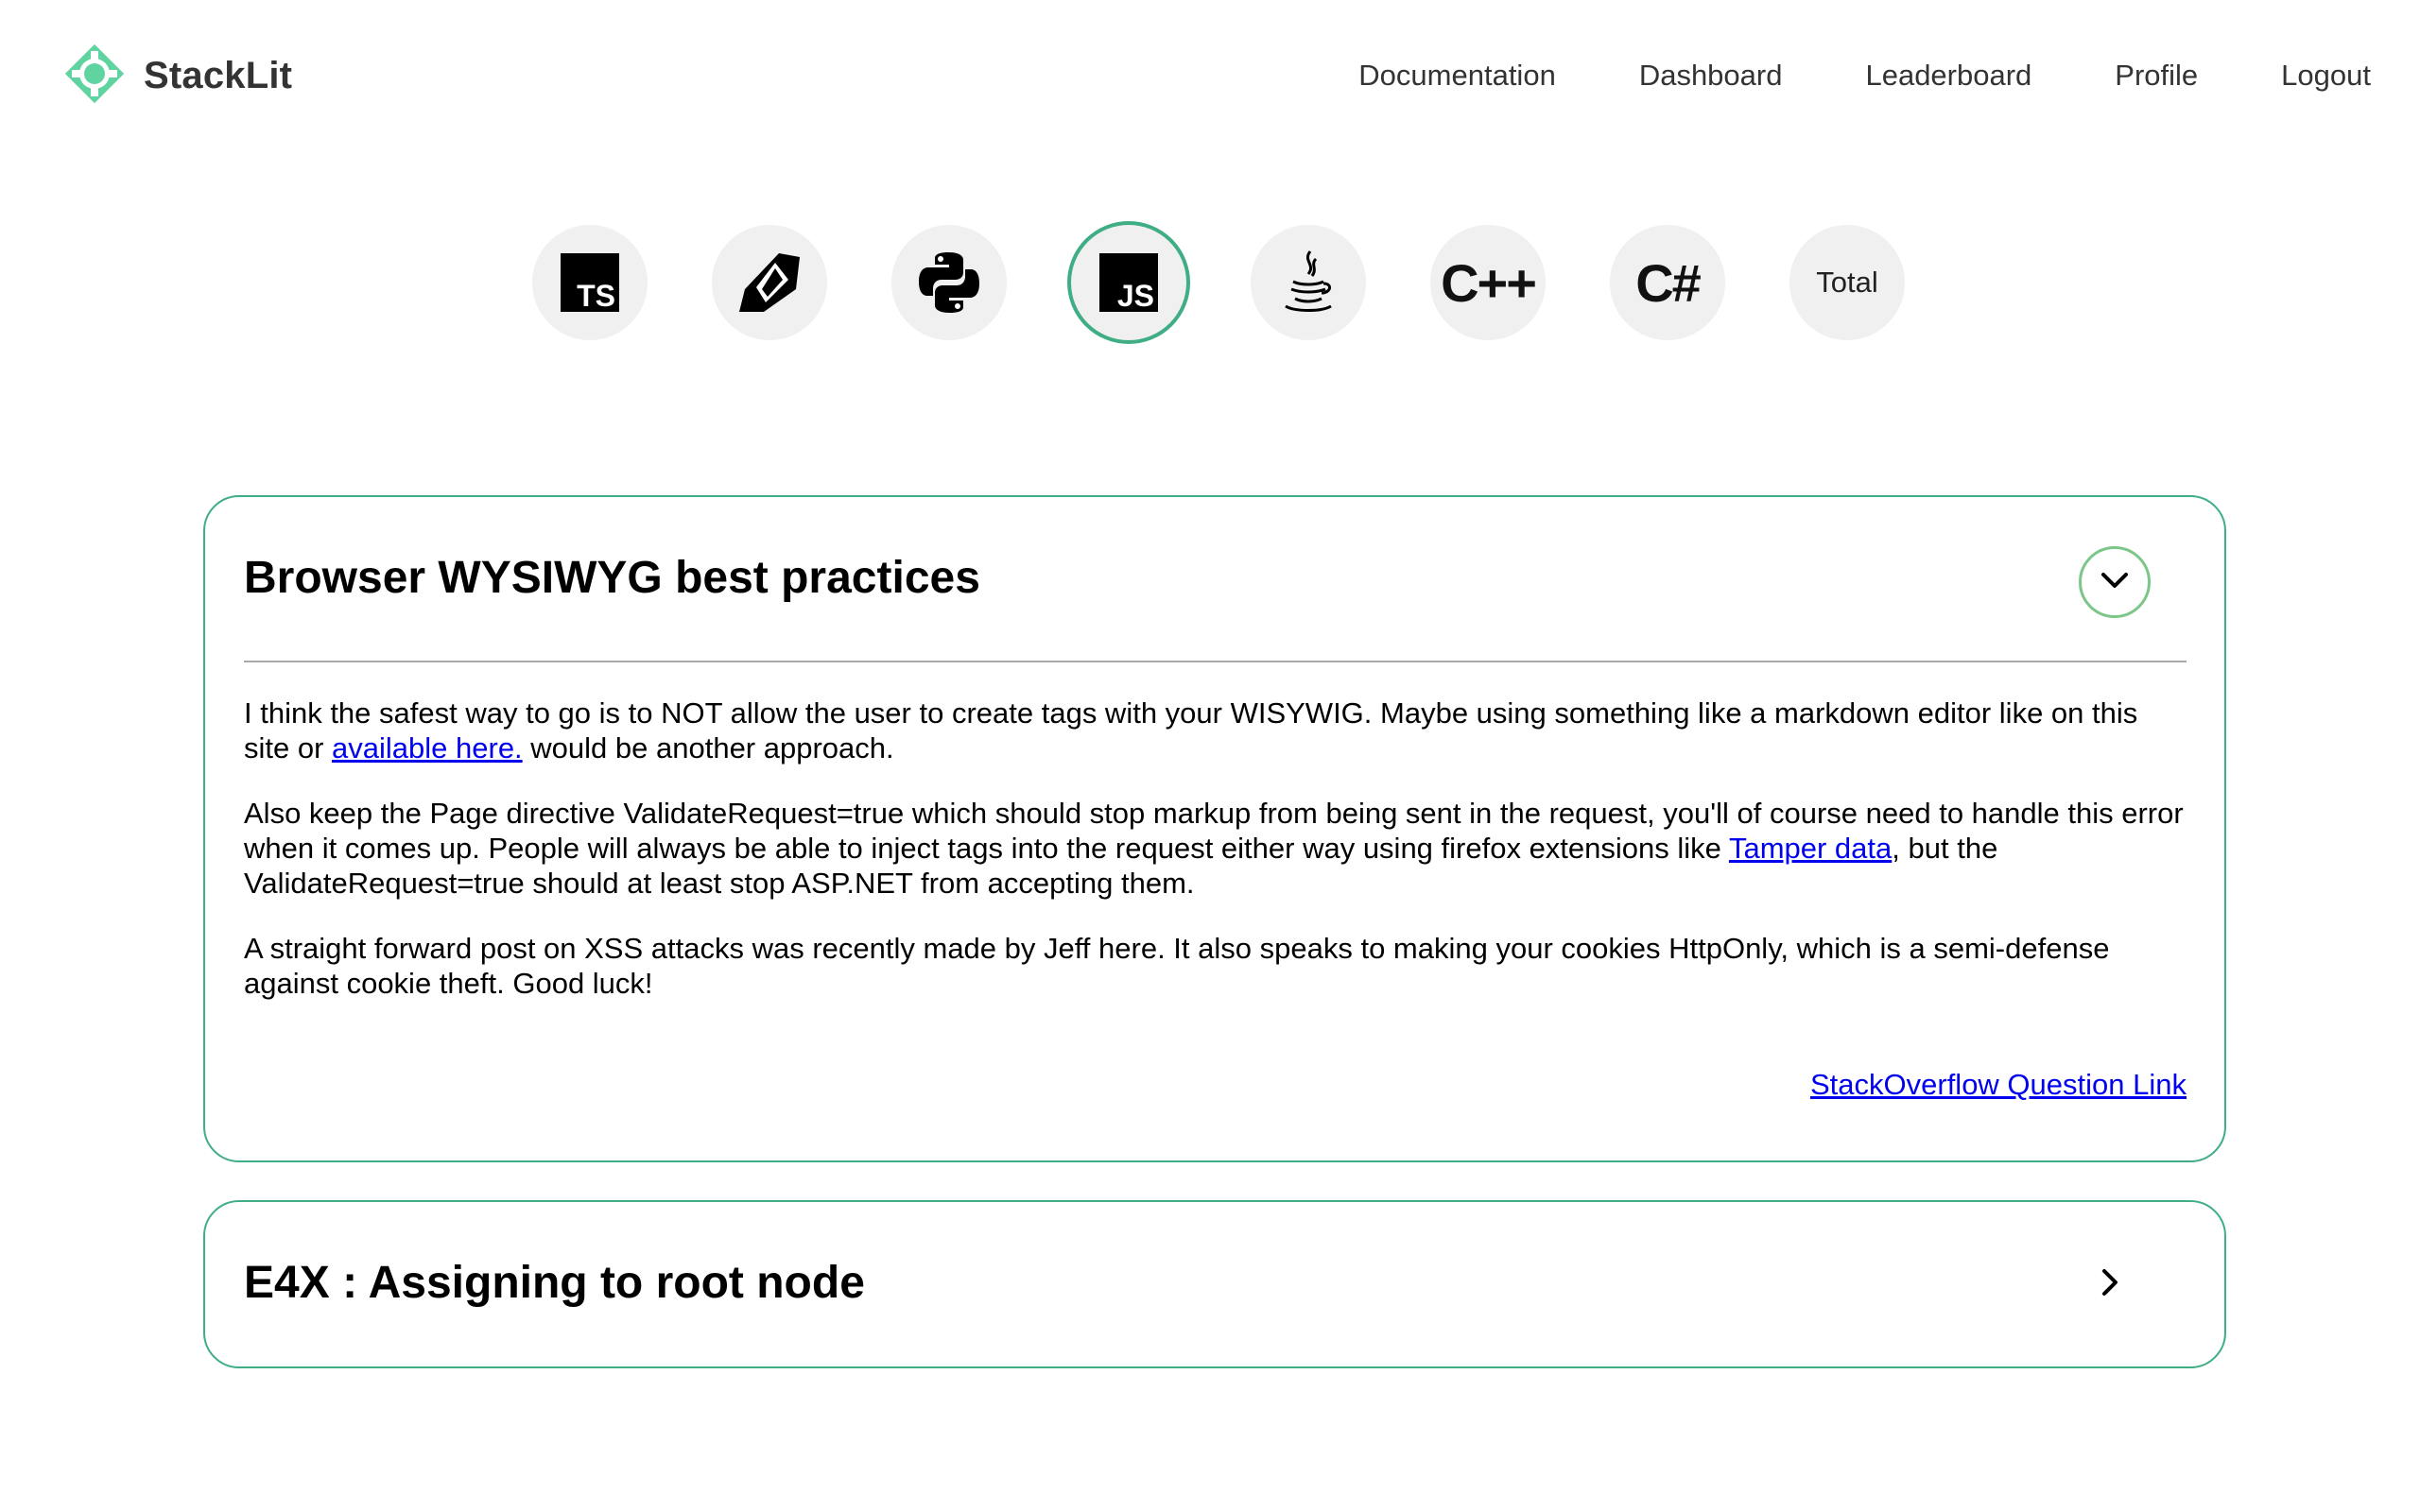  I want to click on tamper-data-link: Tamper data, so click(1810, 848).